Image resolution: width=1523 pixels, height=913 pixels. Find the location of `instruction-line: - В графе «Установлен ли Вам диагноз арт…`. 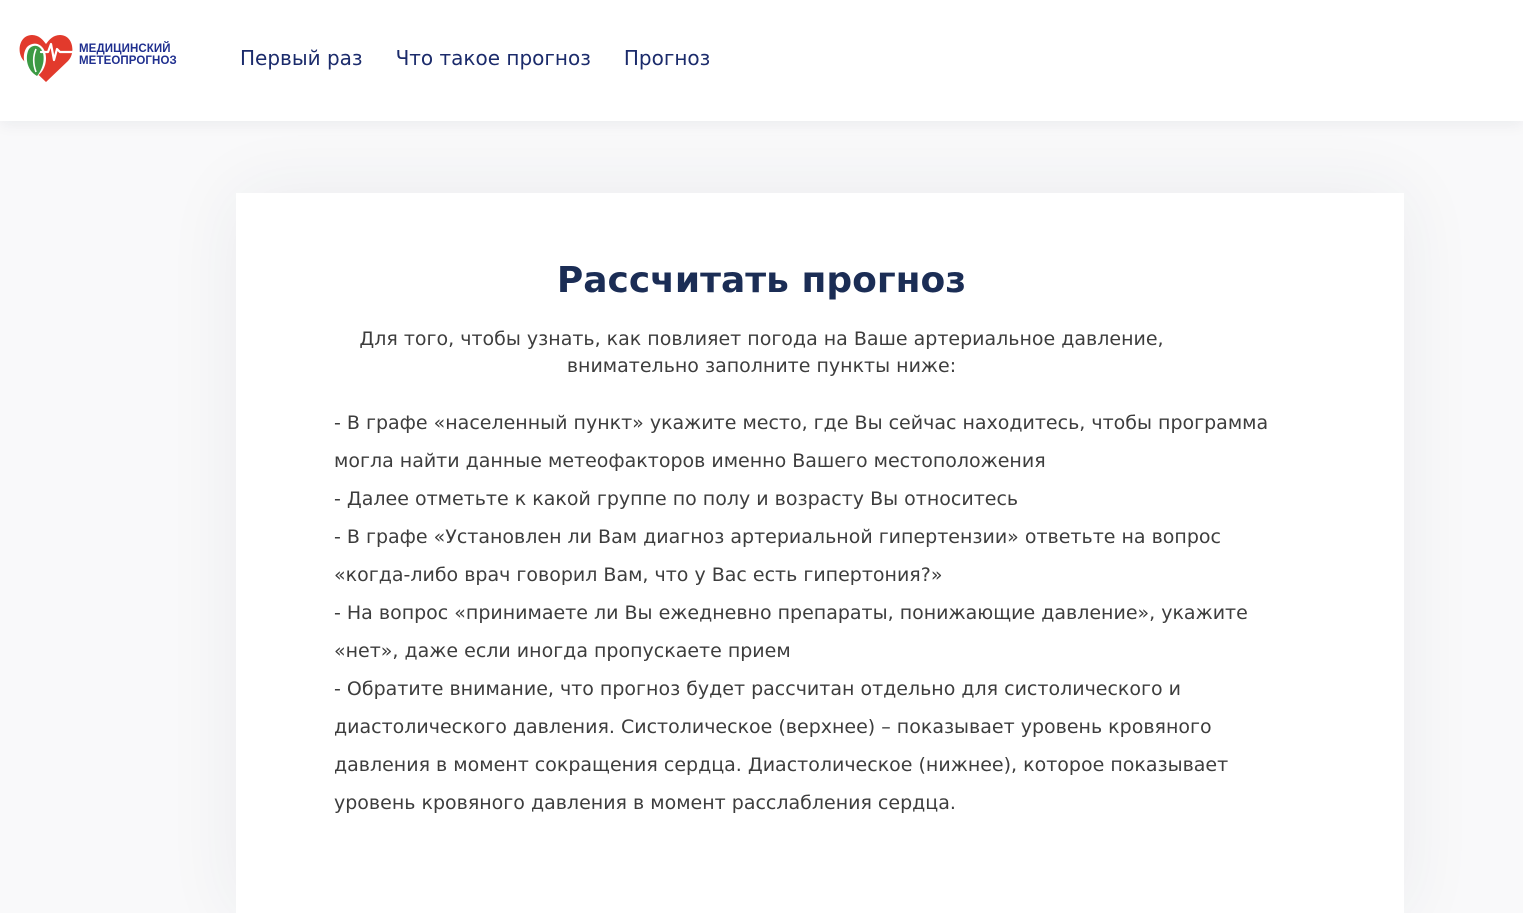

instruction-line: - В графе «Установлен ли Вам диагноз арт… is located at coordinates (777, 537).